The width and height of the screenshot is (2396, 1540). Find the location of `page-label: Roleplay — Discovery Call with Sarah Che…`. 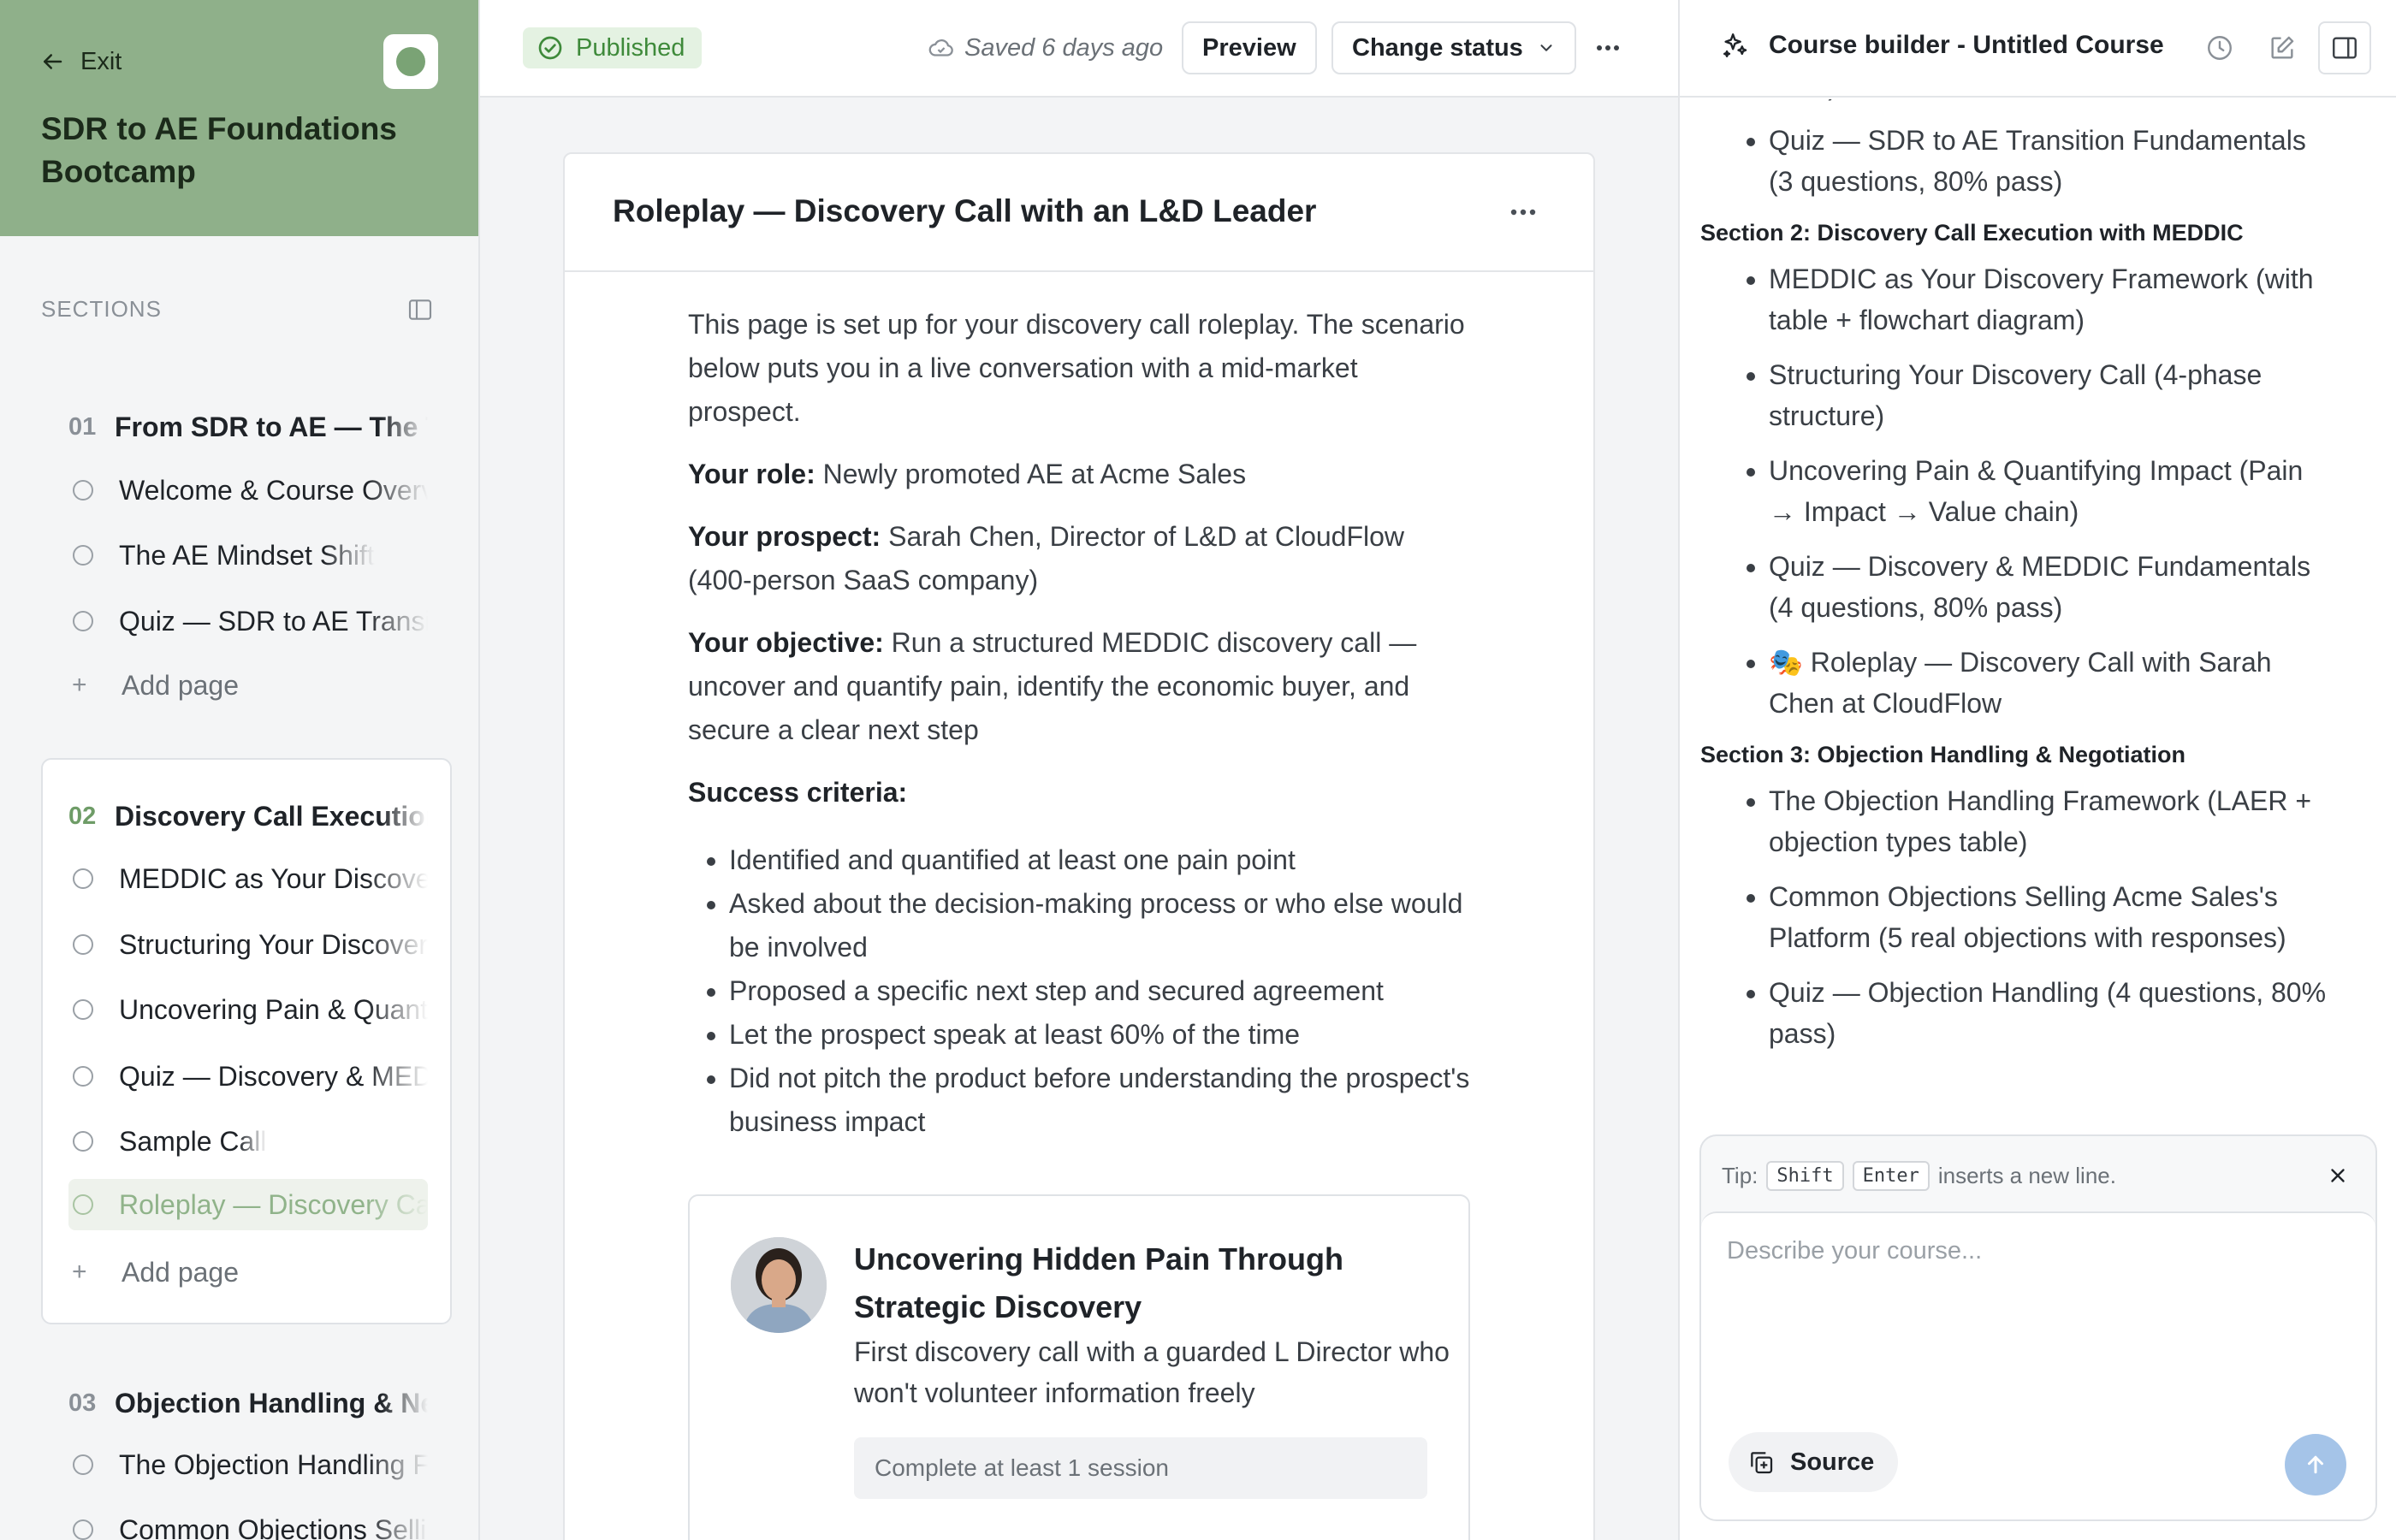

page-label: Roleplay — Discovery Call with Sarah Che… is located at coordinates (274, 1204).